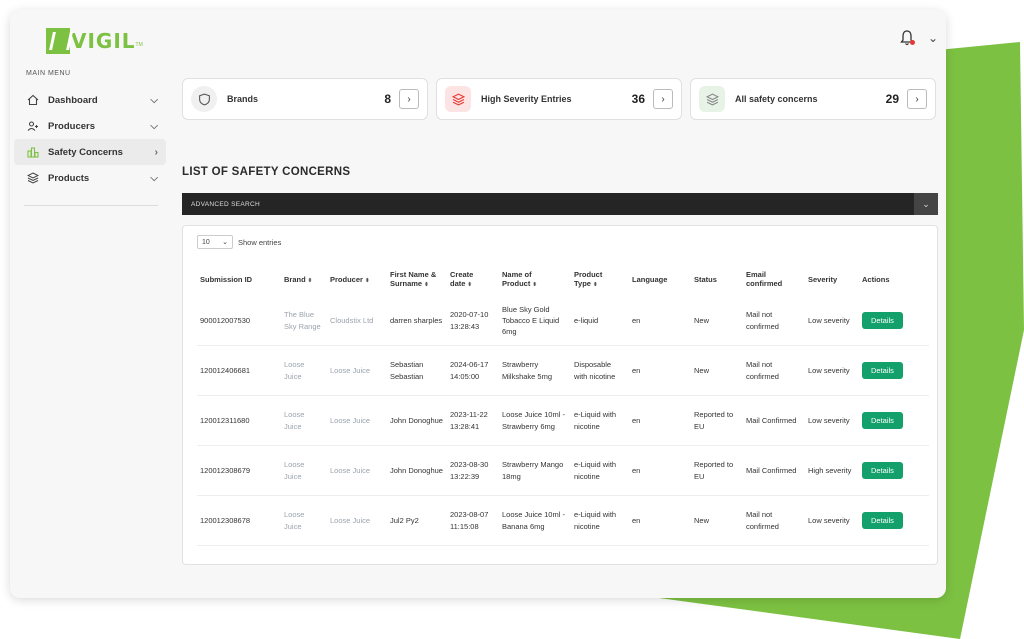  I want to click on logo-trademark: TM, so click(139, 45).